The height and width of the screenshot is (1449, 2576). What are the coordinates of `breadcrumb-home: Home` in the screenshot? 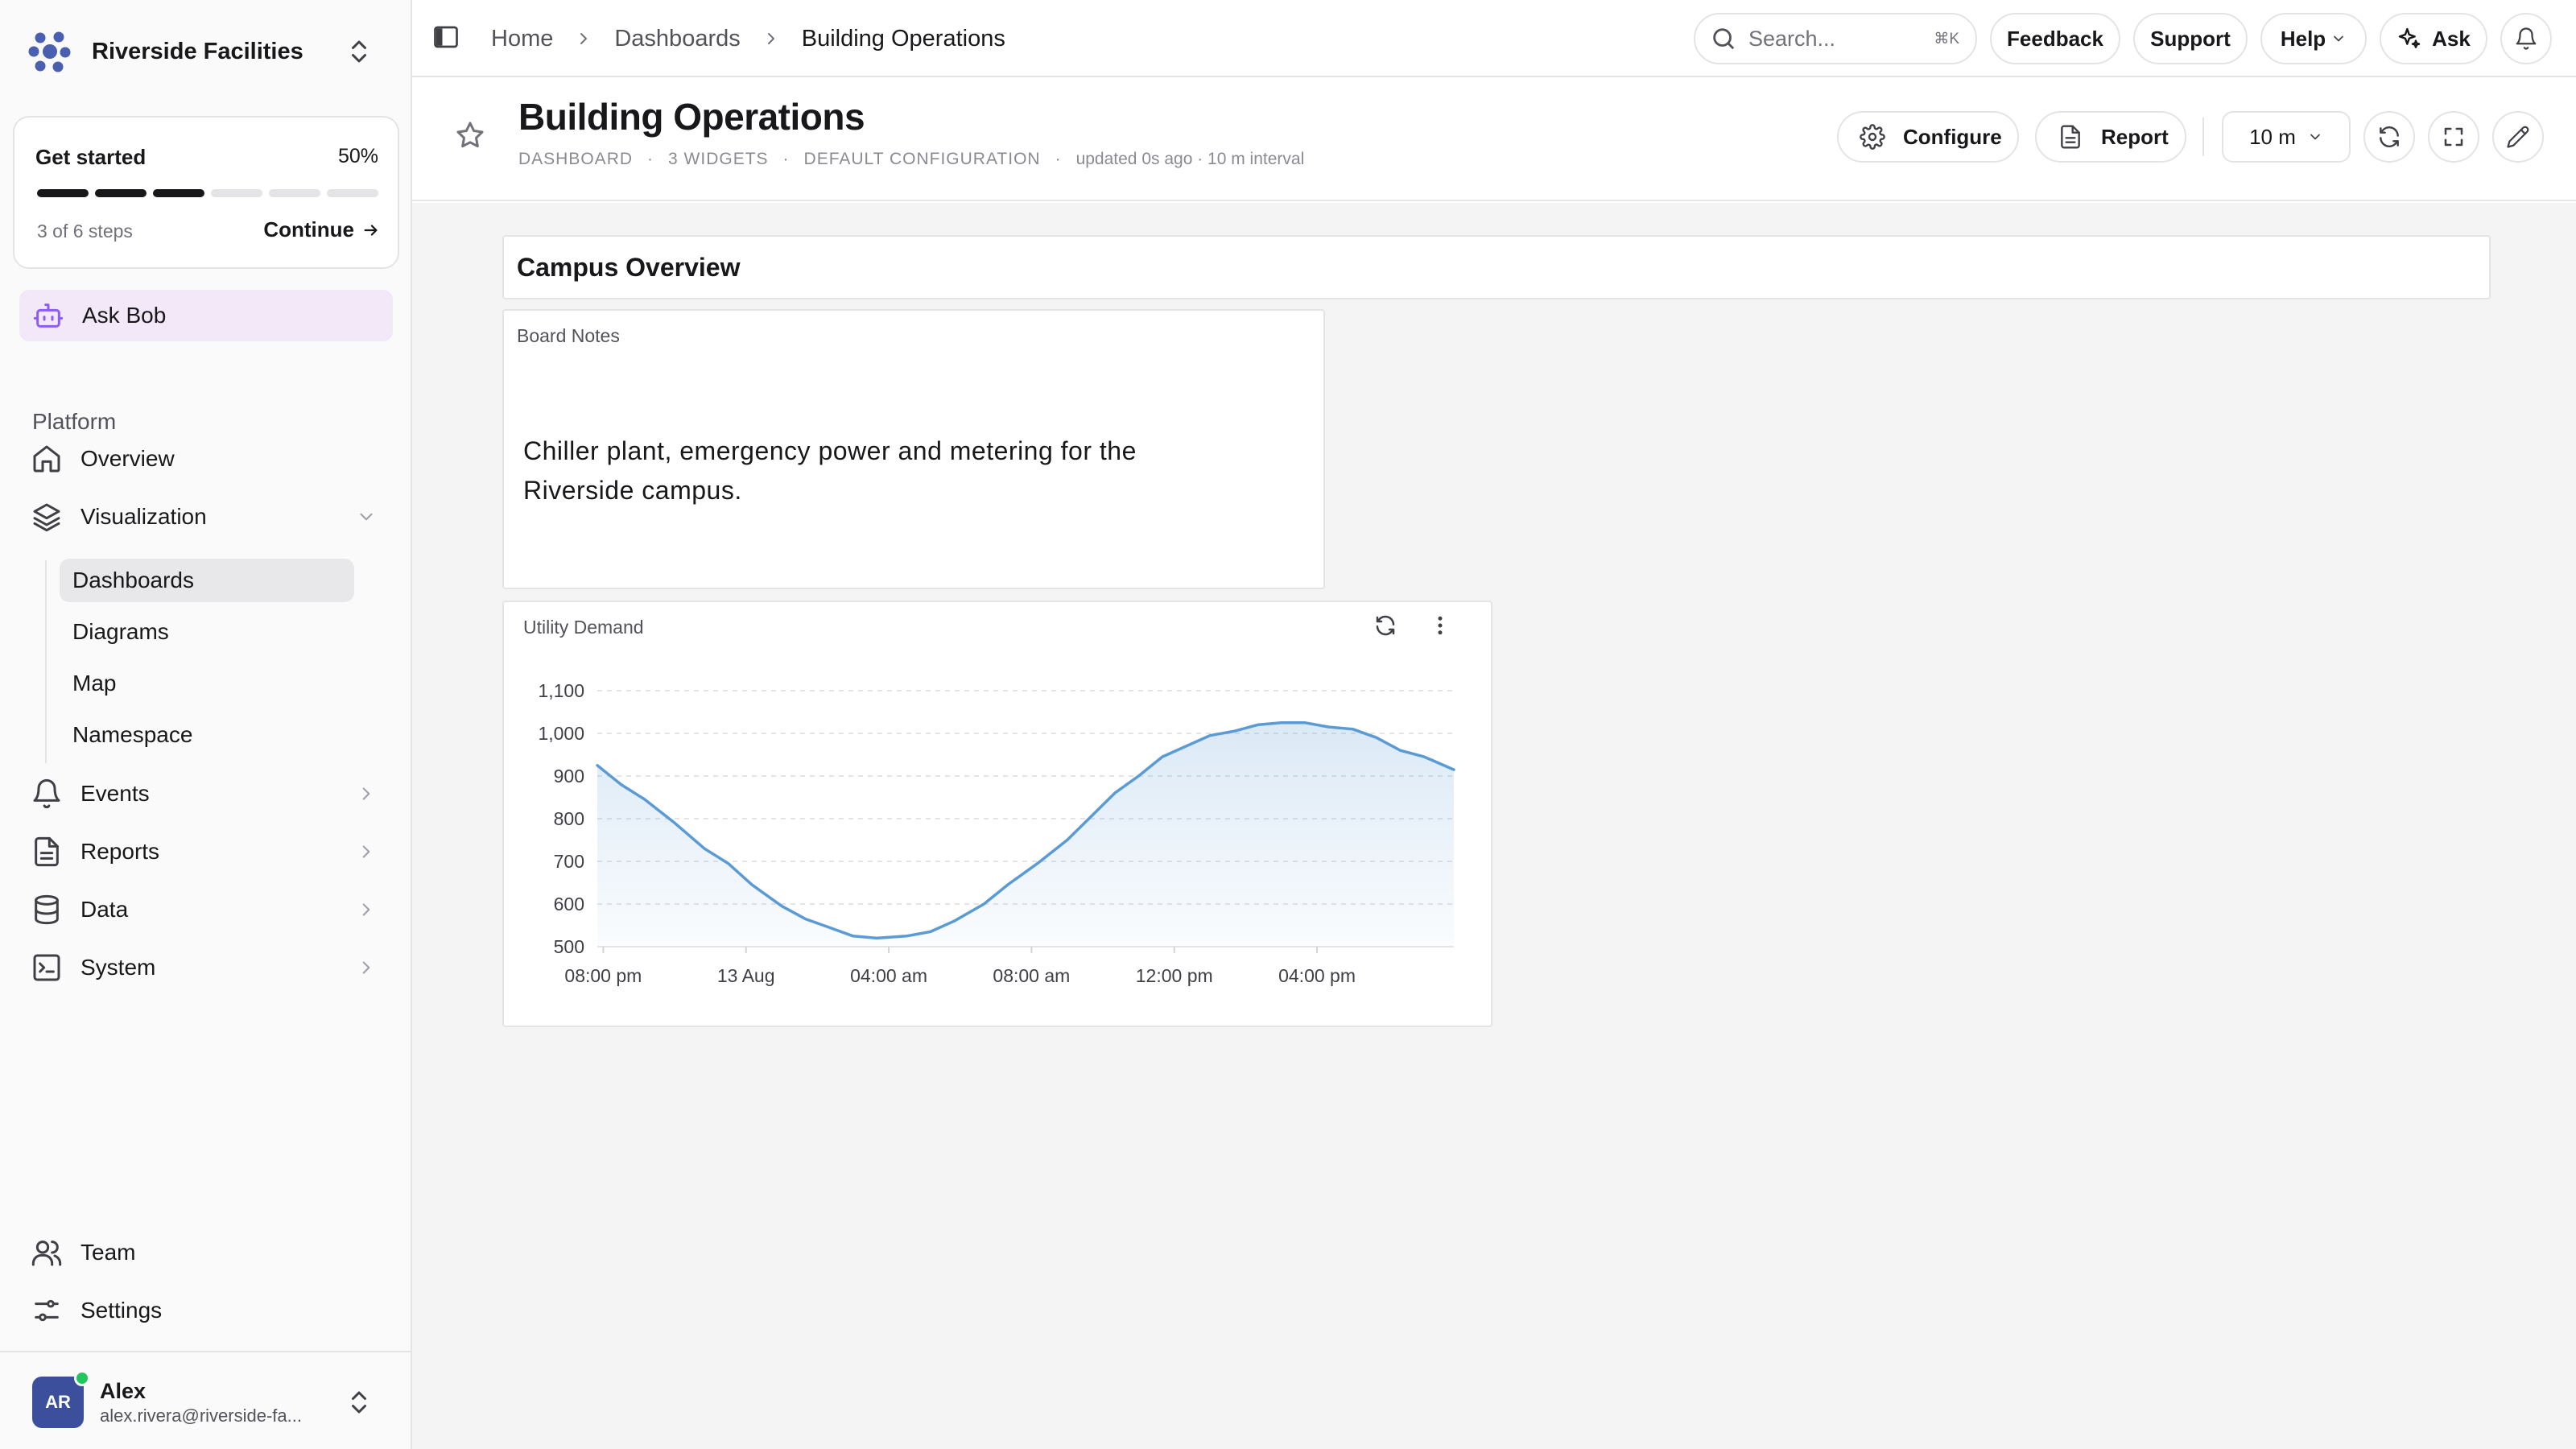 It's located at (522, 39).